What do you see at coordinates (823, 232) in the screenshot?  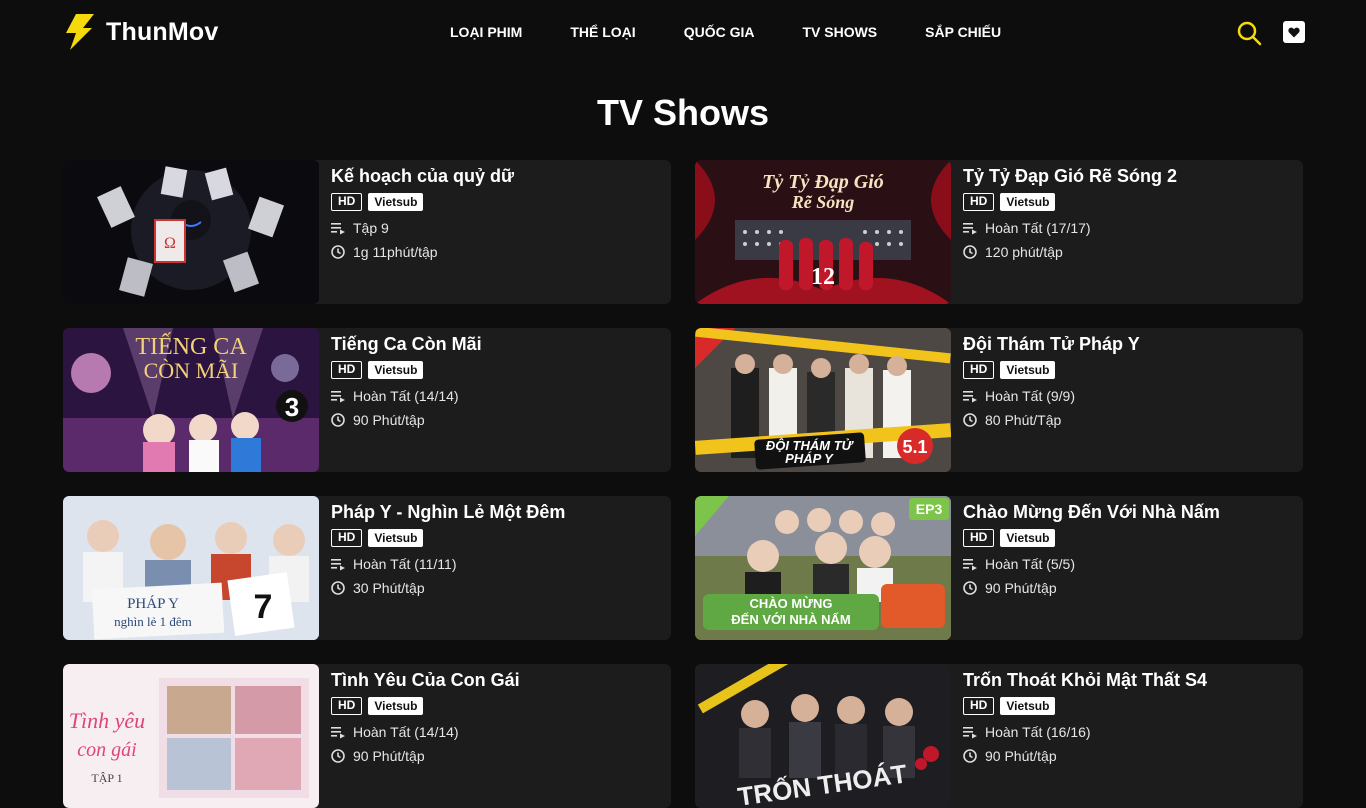 I see `show-thumbnail: Tỷ Tỷ Đạp Gió Rẽ Sóng 12` at bounding box center [823, 232].